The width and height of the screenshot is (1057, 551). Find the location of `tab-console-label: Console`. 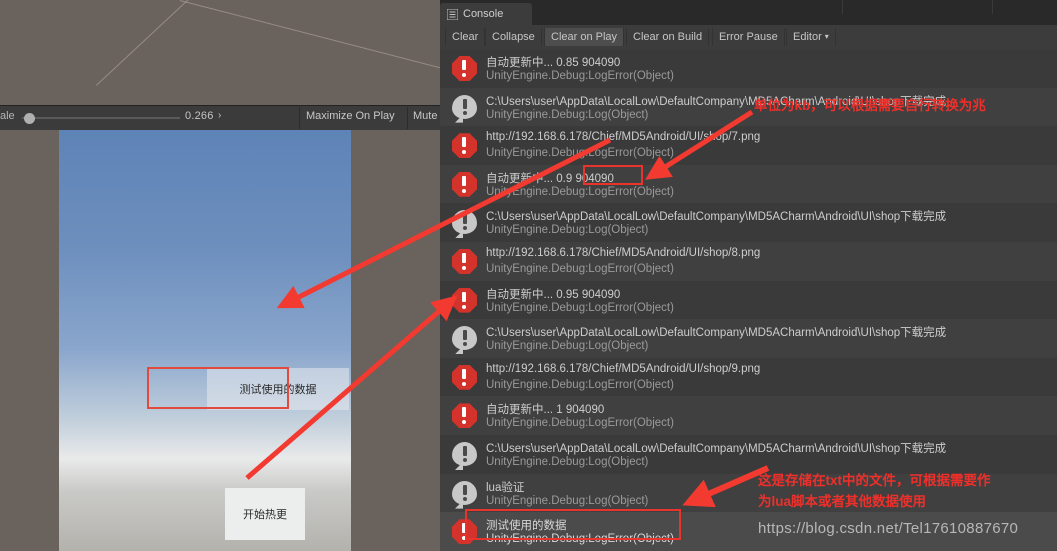

tab-console-label: Console is located at coordinates (483, 14).